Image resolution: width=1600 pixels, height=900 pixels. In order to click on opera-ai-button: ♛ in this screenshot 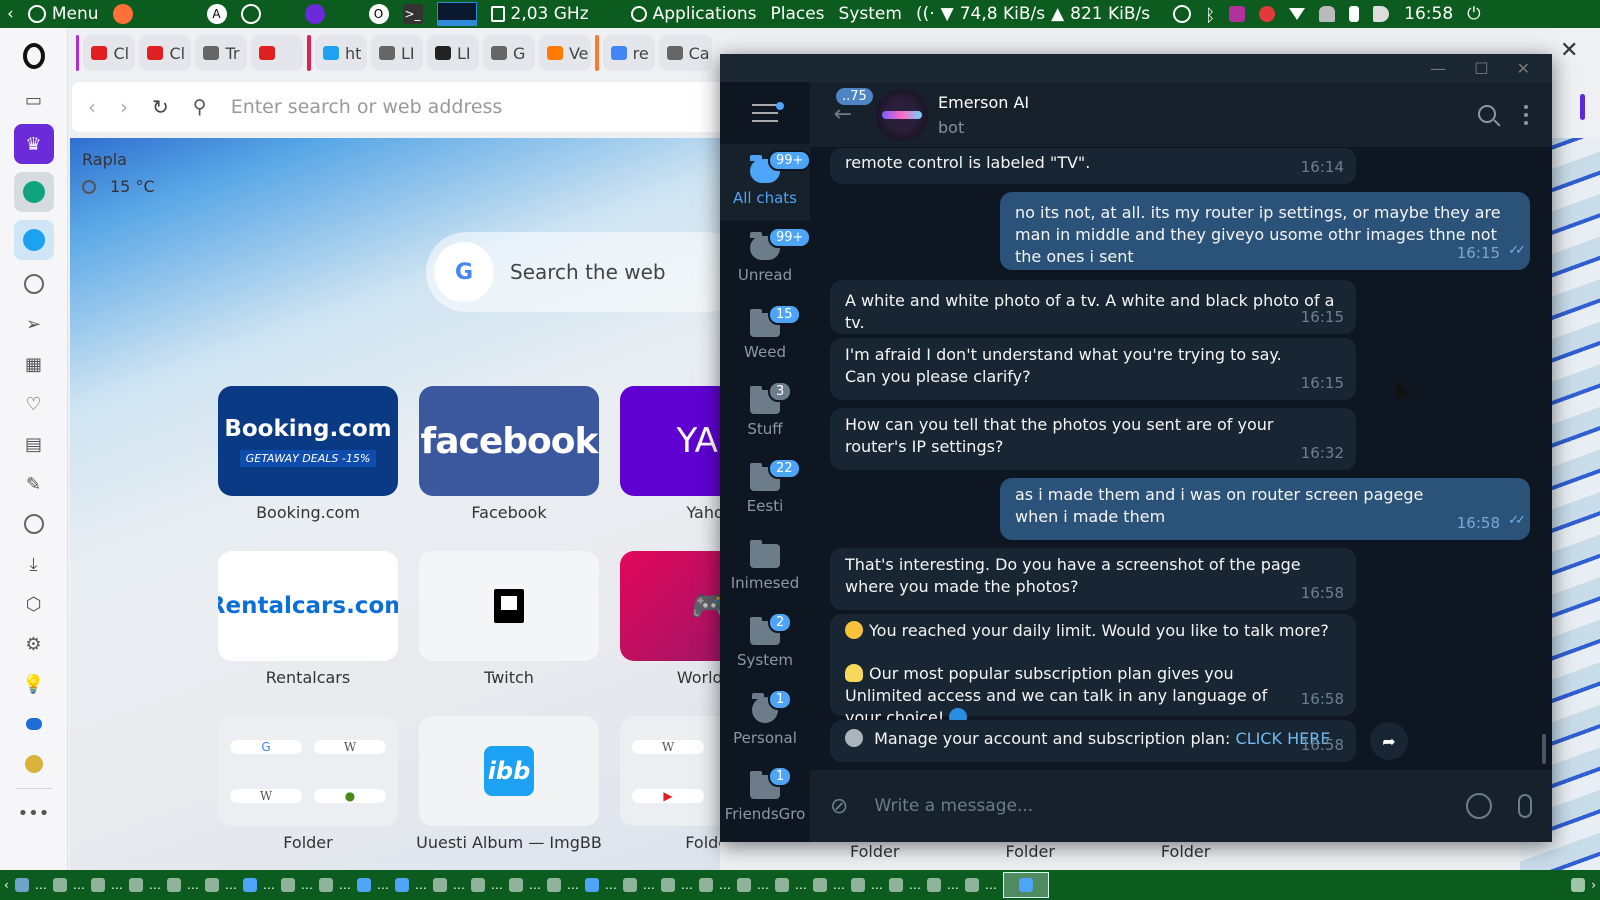, I will do `click(33, 144)`.